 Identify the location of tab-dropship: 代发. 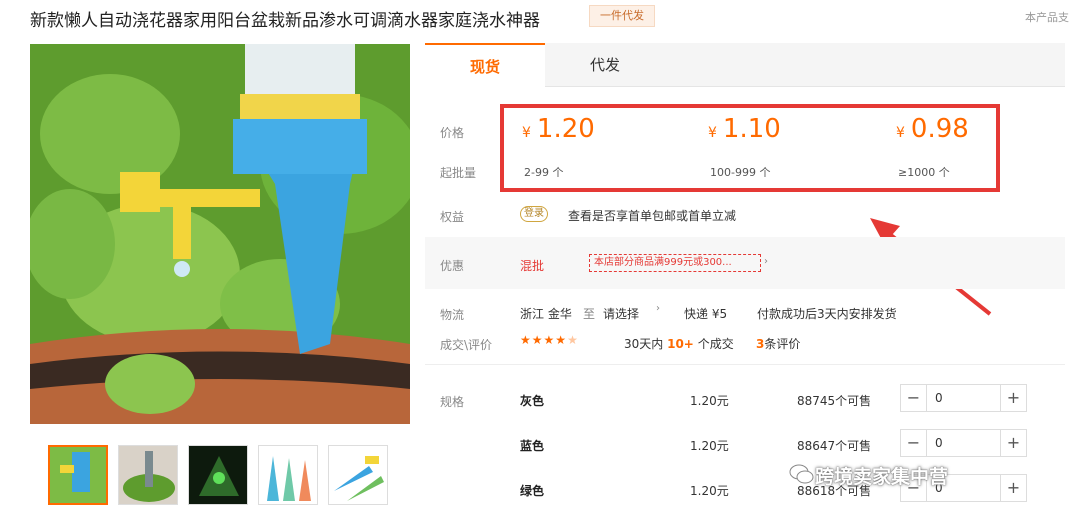
(605, 65).